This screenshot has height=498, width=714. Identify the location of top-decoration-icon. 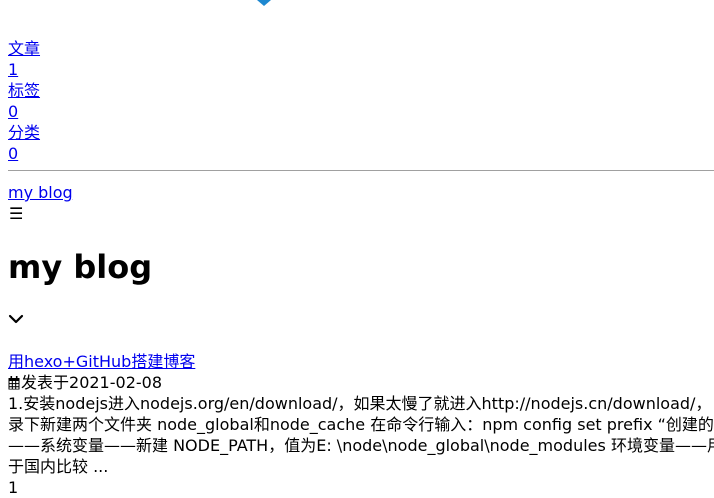
(264, 3).